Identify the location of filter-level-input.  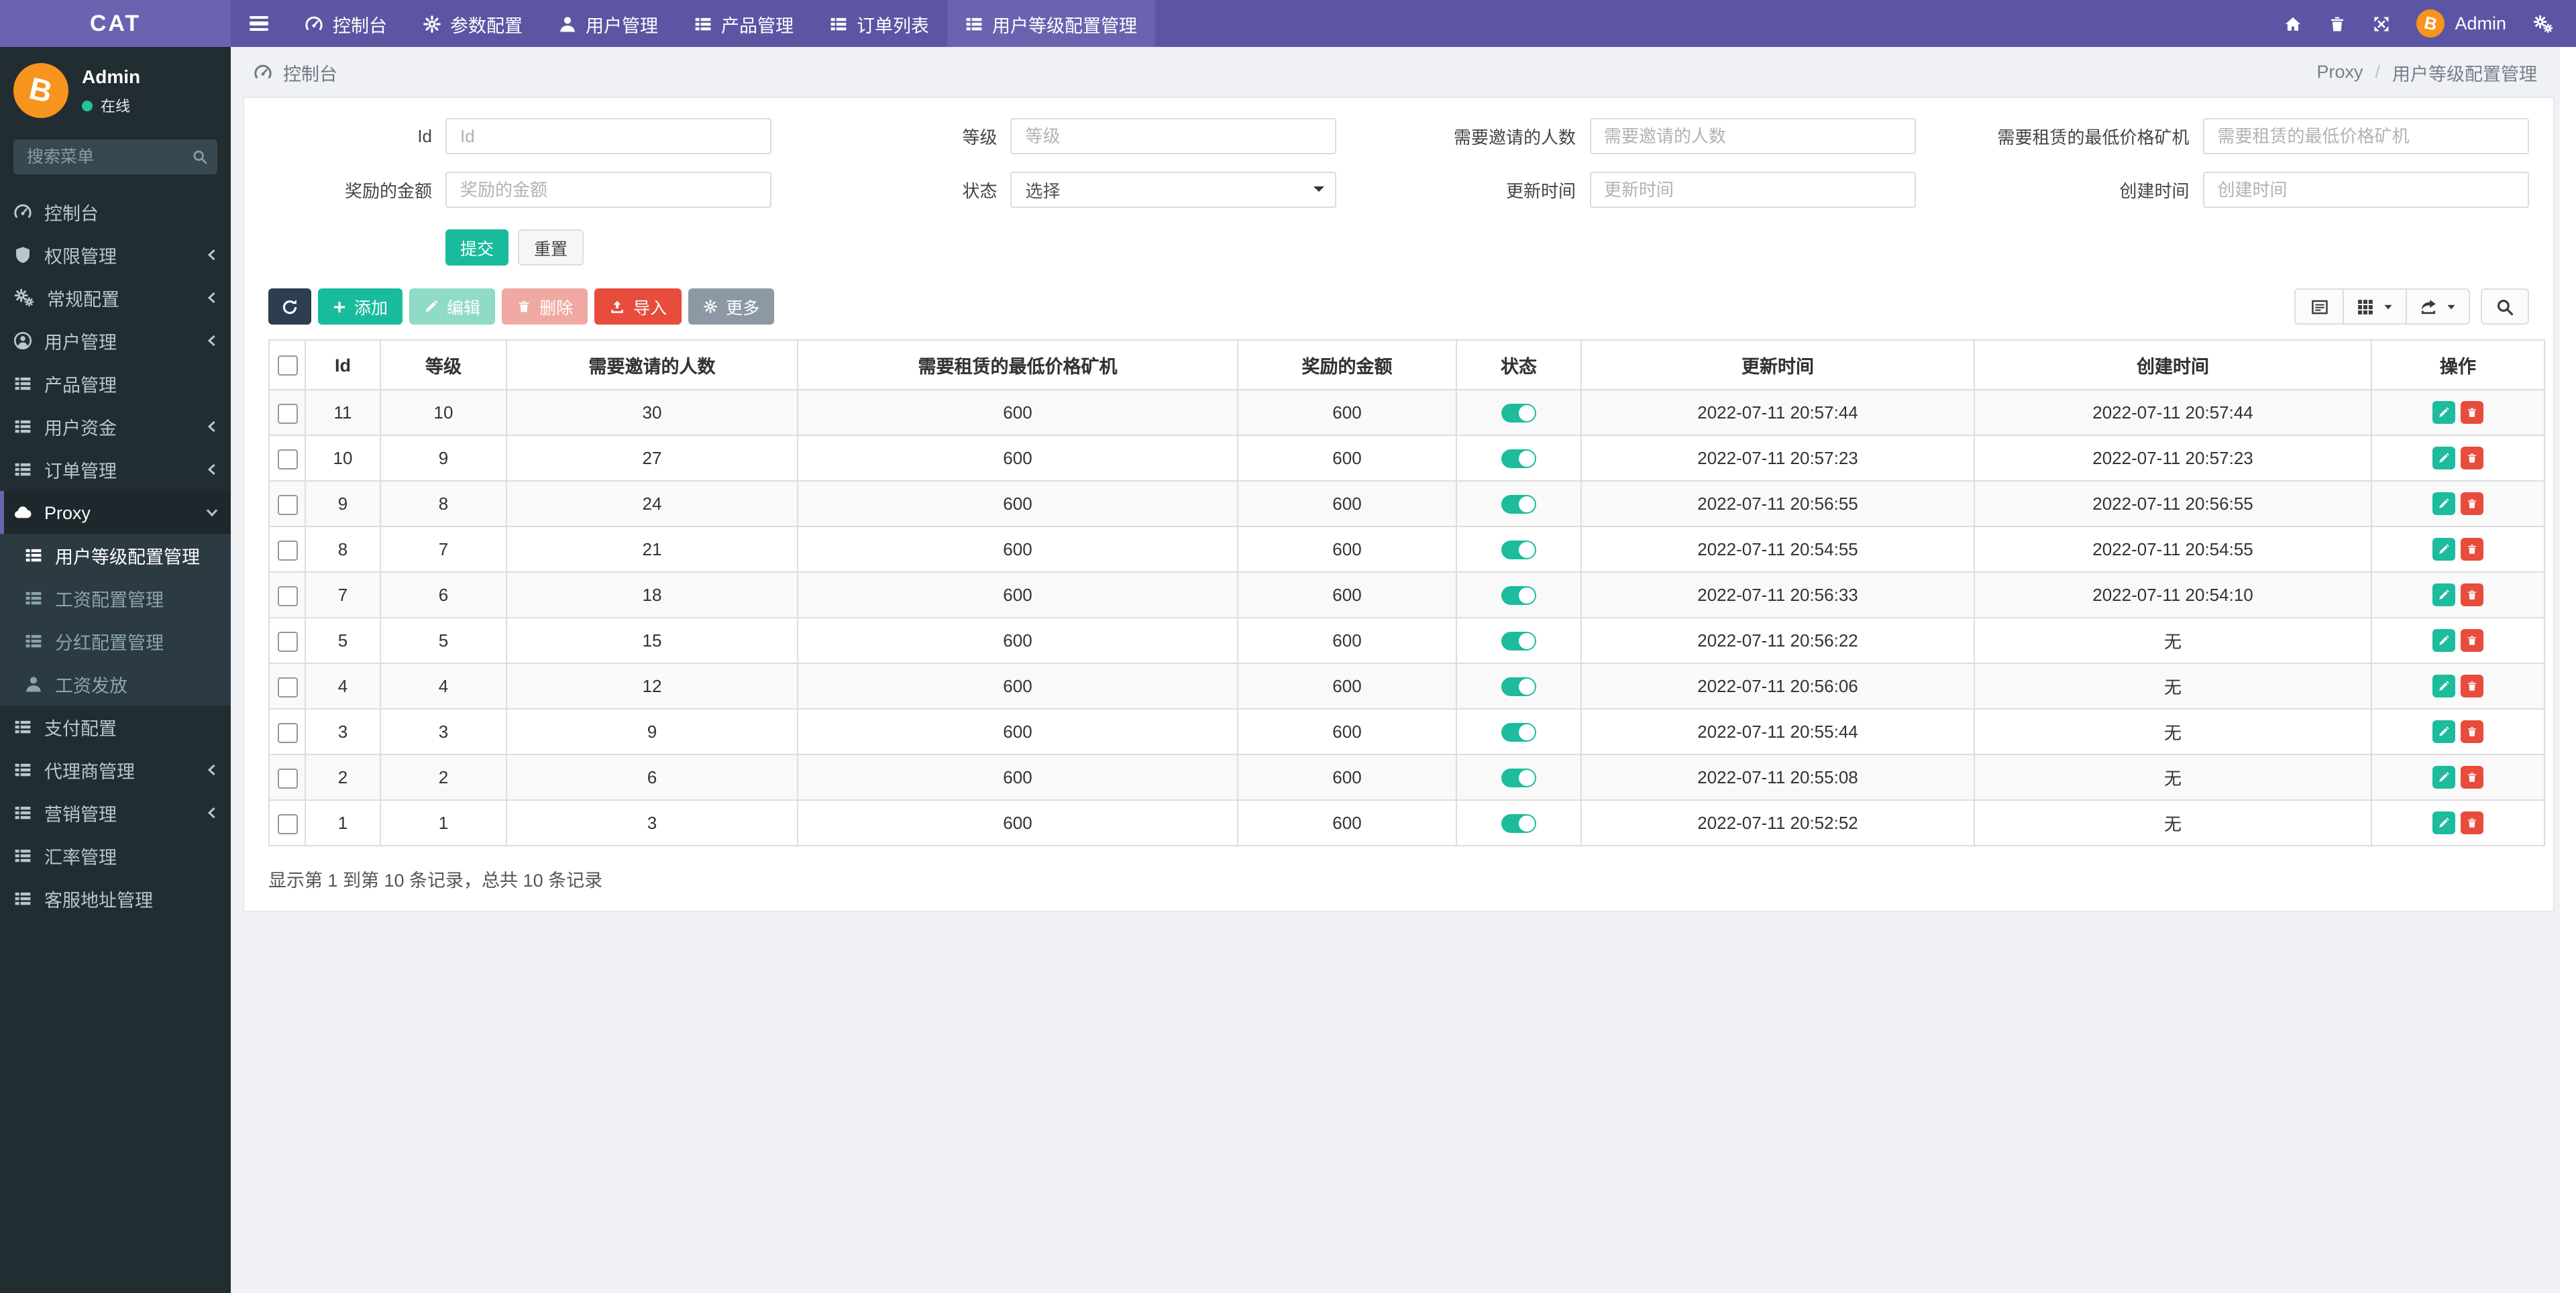
(1173, 136).